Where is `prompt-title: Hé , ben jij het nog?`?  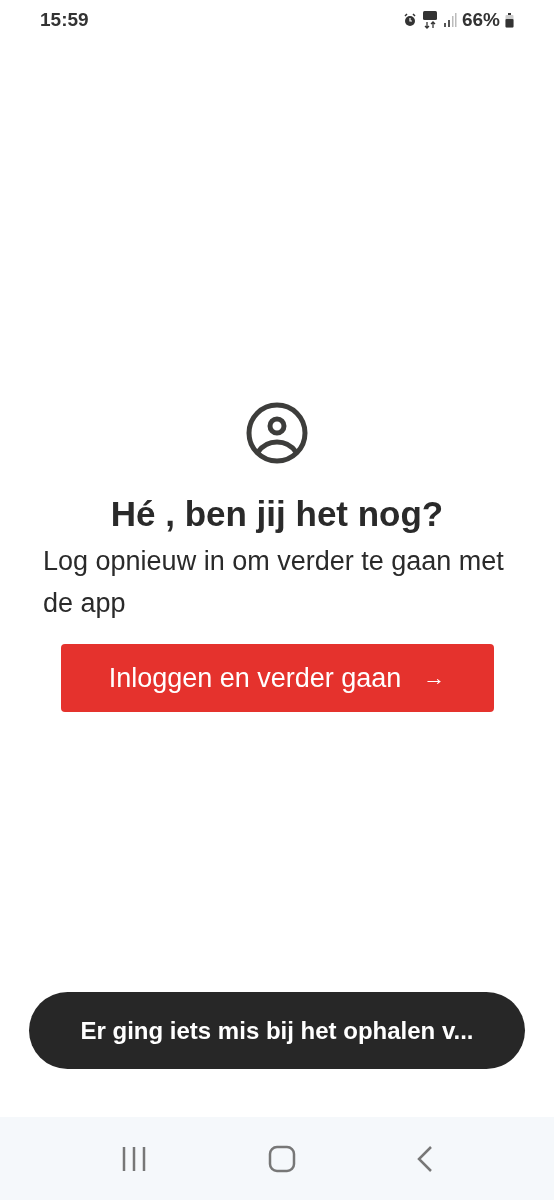
prompt-title: Hé , ben jij het nog? is located at coordinates (277, 514).